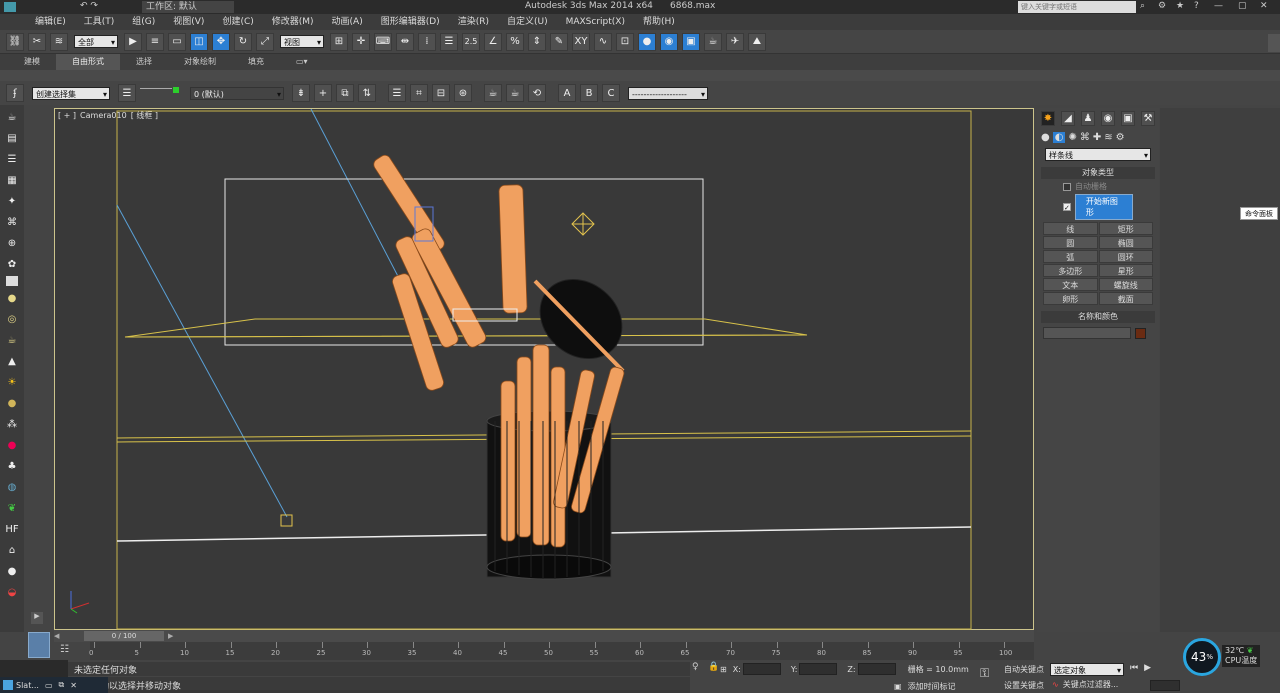  What do you see at coordinates (71, 93) in the screenshot?
I see `named-selection-select: 创建选择集` at bounding box center [71, 93].